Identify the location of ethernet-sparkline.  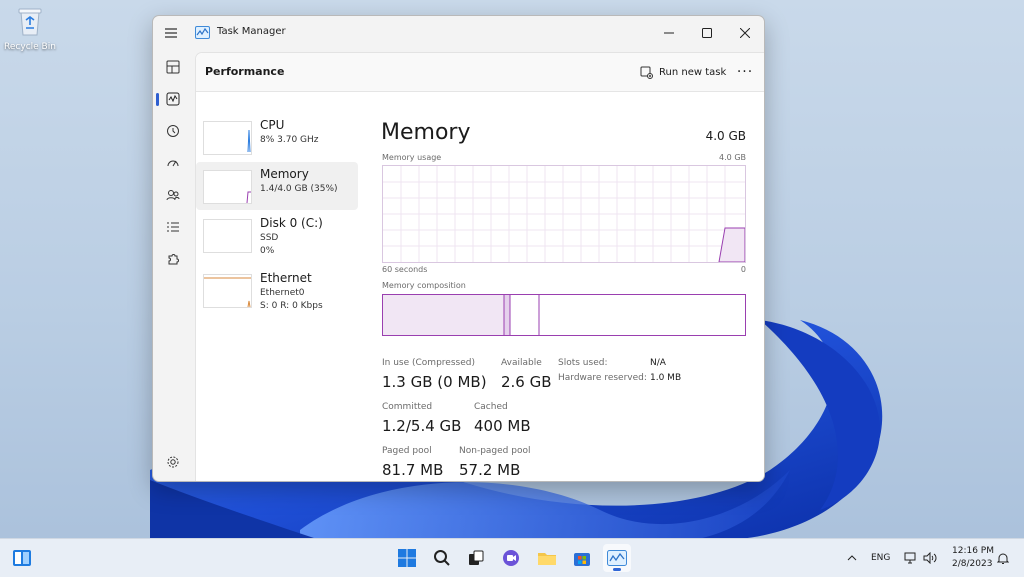
(227, 292).